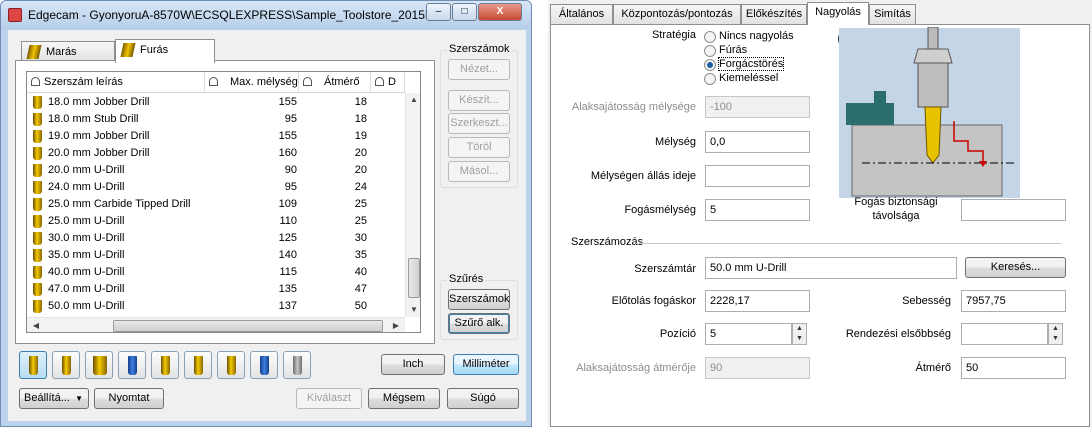 The image size is (1092, 427). I want to click on center-drill-type-button, so click(132, 365).